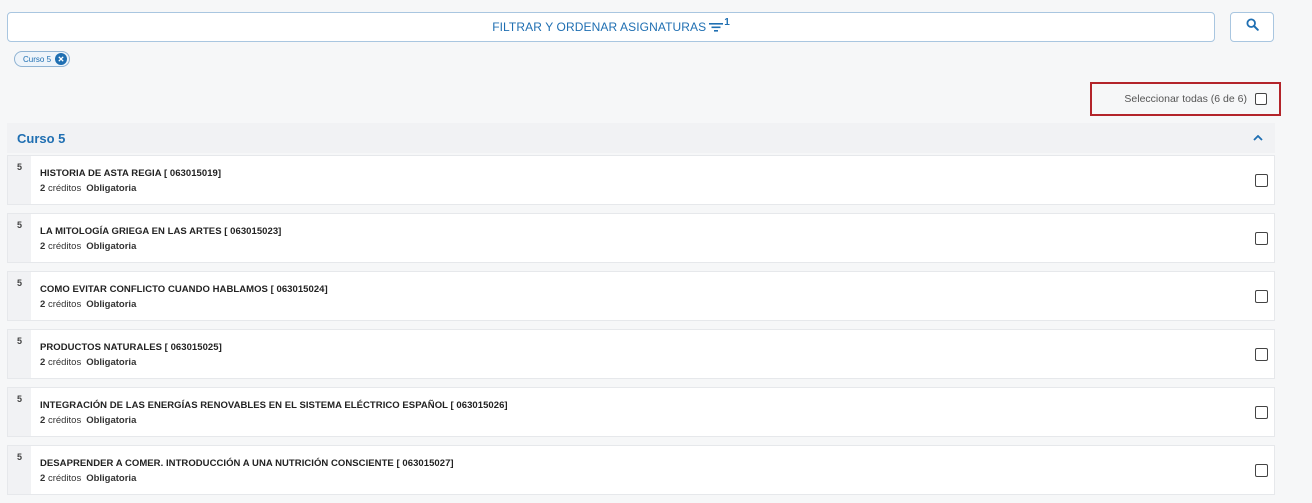 This screenshot has height=503, width=1312. I want to click on search-button, so click(1252, 27).